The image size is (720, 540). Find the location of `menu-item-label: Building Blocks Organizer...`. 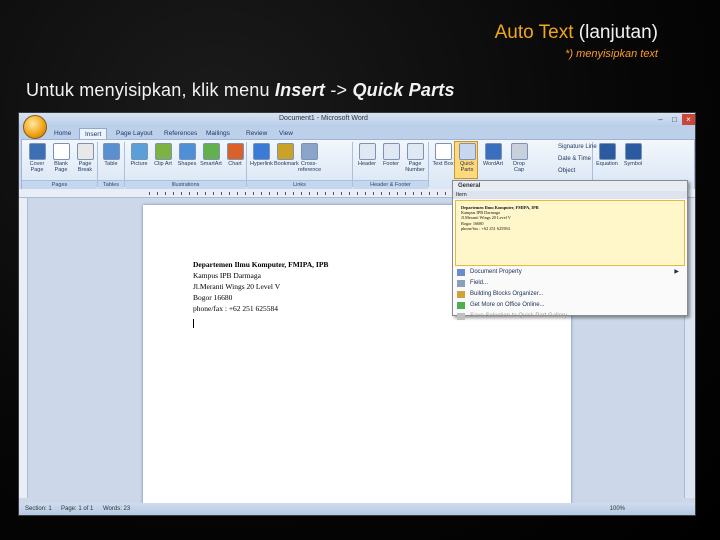

menu-item-label: Building Blocks Organizer... is located at coordinates (507, 294).